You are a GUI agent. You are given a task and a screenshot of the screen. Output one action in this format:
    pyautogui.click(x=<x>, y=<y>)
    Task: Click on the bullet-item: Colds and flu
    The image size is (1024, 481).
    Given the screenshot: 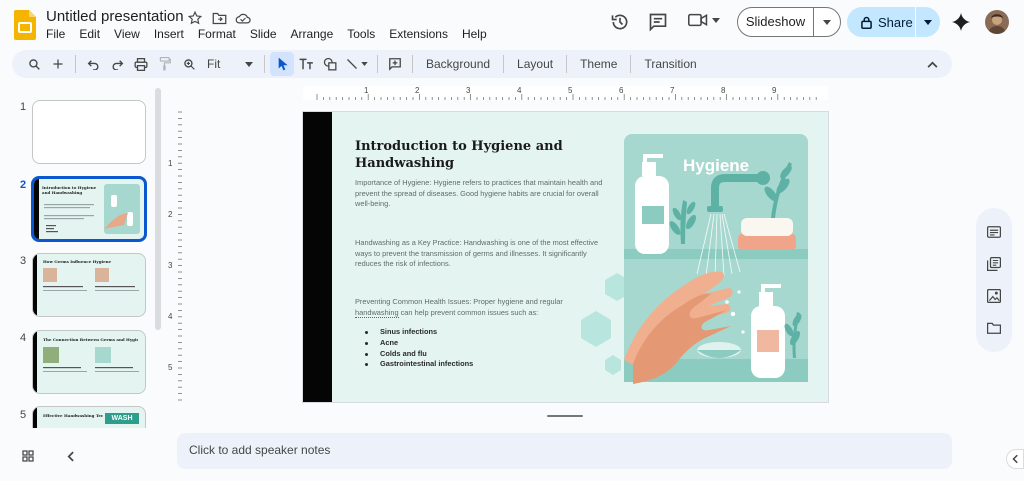 What is the action you would take?
    pyautogui.click(x=419, y=354)
    